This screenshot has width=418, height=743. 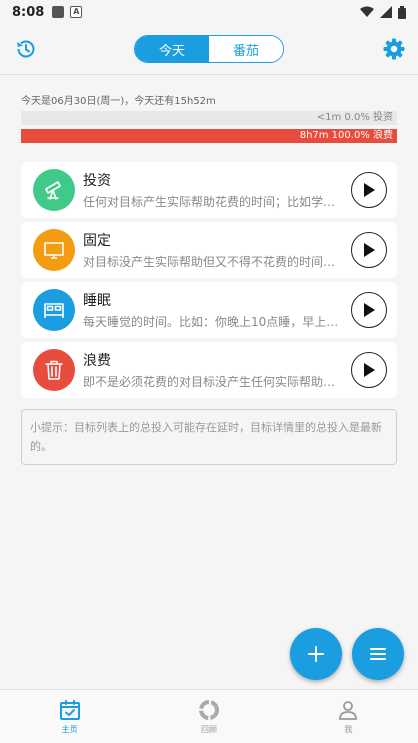 What do you see at coordinates (209, 136) in the screenshot?
I see `waste-progress-bar: 8h7m 100.0% 浪费` at bounding box center [209, 136].